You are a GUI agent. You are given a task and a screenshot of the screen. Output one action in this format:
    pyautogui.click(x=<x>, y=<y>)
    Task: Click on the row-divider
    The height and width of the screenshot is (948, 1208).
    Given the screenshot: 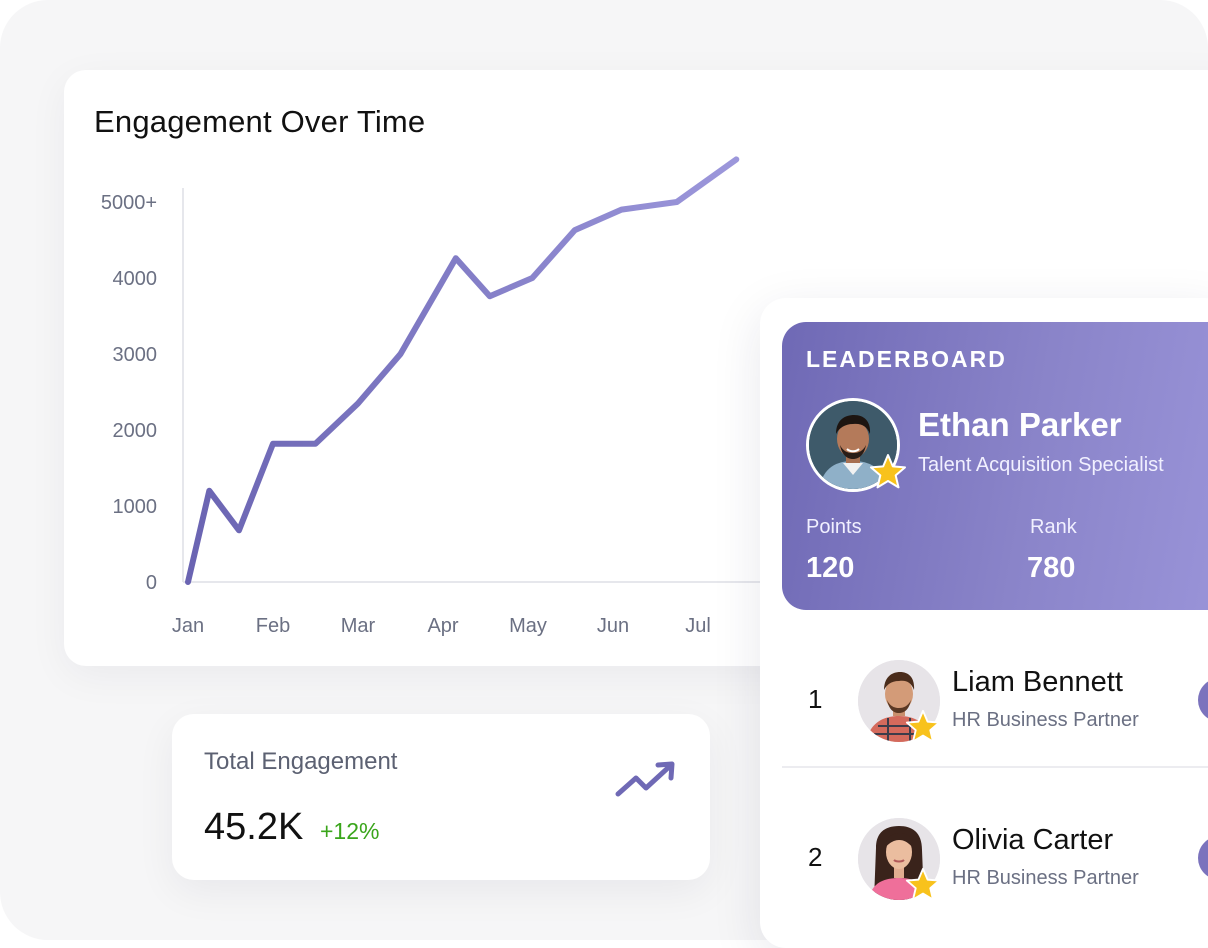 What is the action you would take?
    pyautogui.click(x=995, y=767)
    